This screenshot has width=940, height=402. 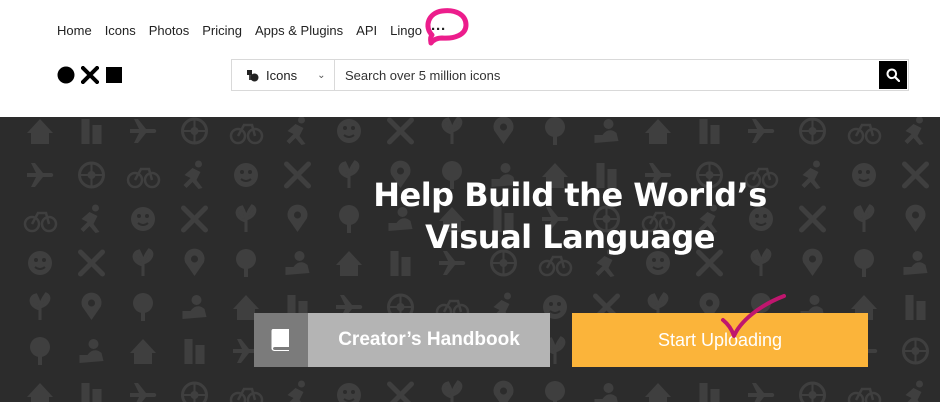 I want to click on nav-photos: Photos, so click(x=169, y=31).